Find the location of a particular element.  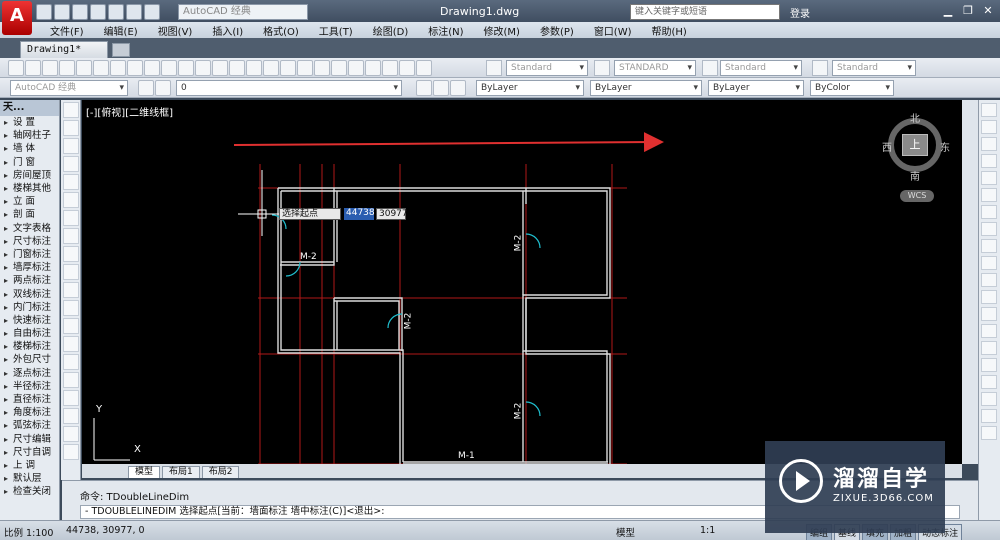

help-icon is located at coordinates (424, 68).